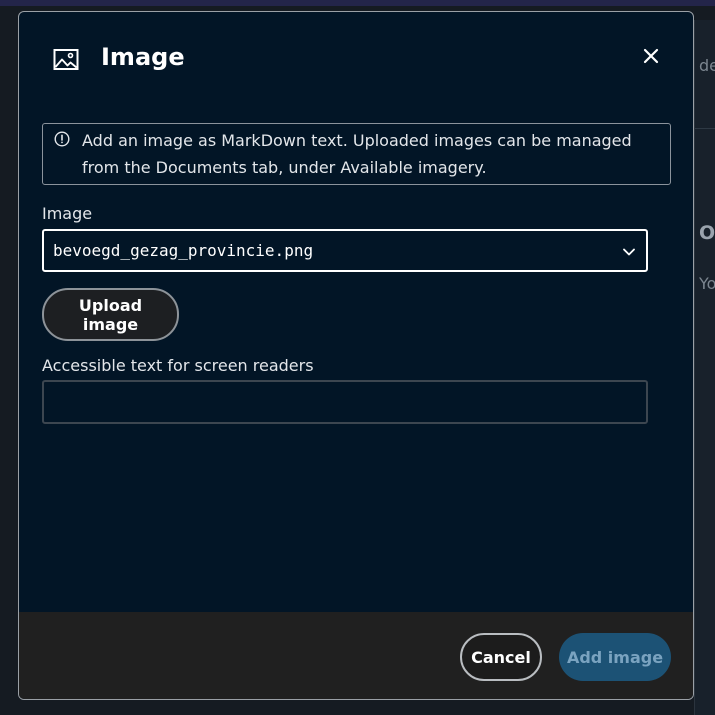 The image size is (715, 715). I want to click on cancel-button: Cancel, so click(501, 657).